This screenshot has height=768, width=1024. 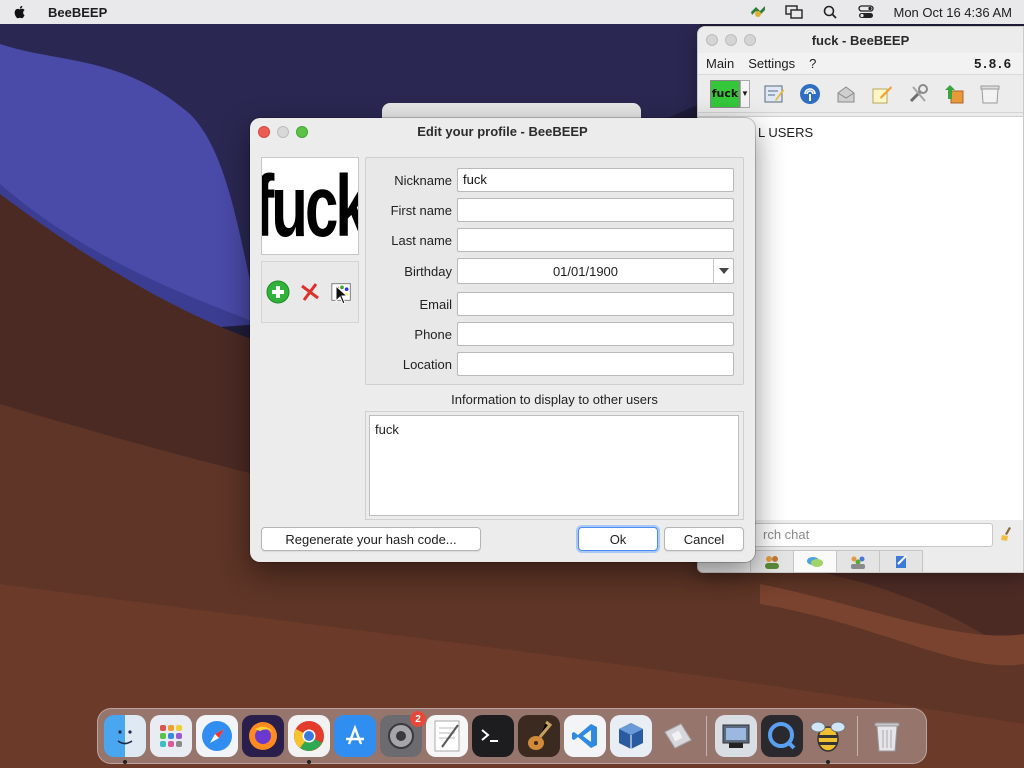 What do you see at coordinates (355, 736) in the screenshot?
I see `app-store-icon` at bounding box center [355, 736].